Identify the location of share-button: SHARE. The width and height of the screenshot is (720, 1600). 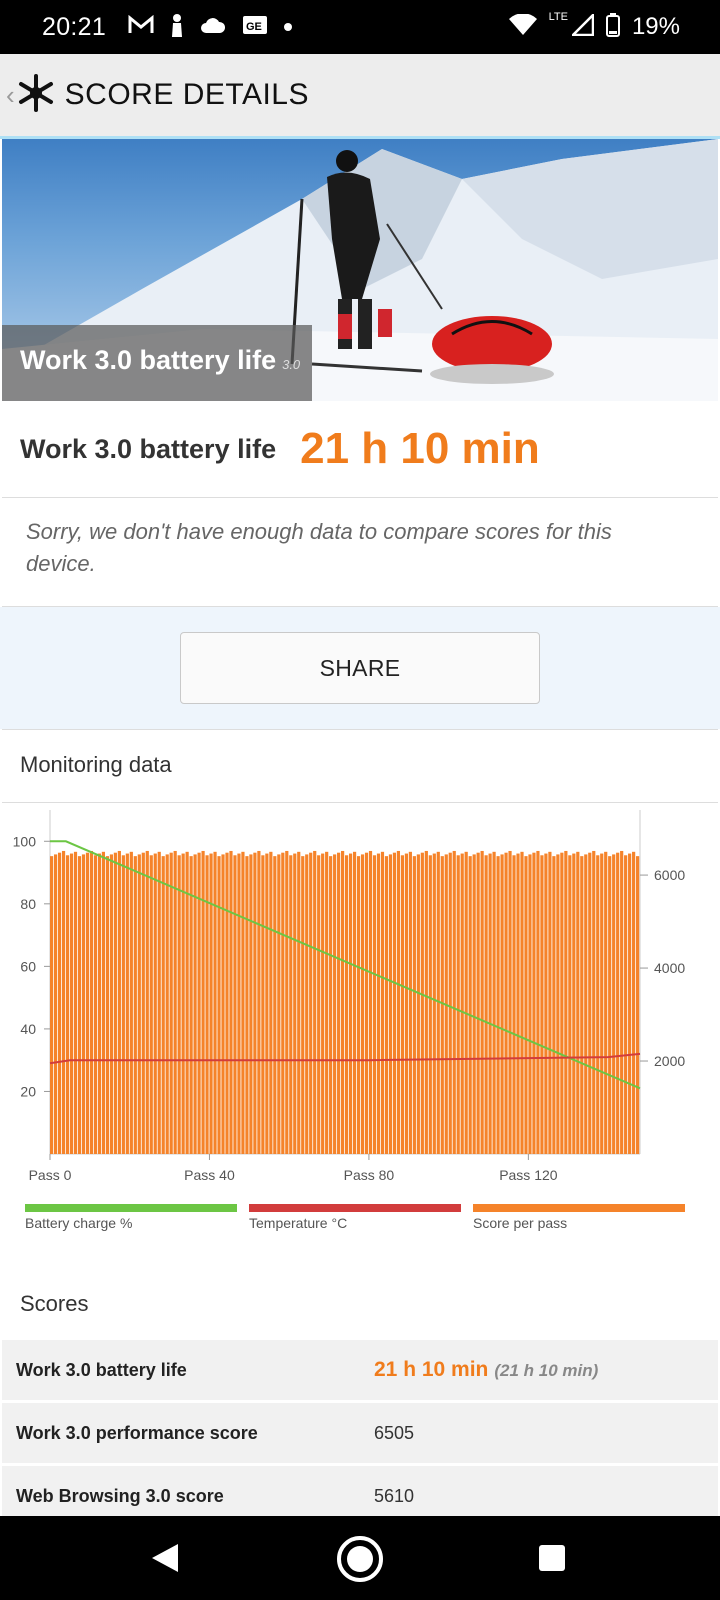
(360, 668).